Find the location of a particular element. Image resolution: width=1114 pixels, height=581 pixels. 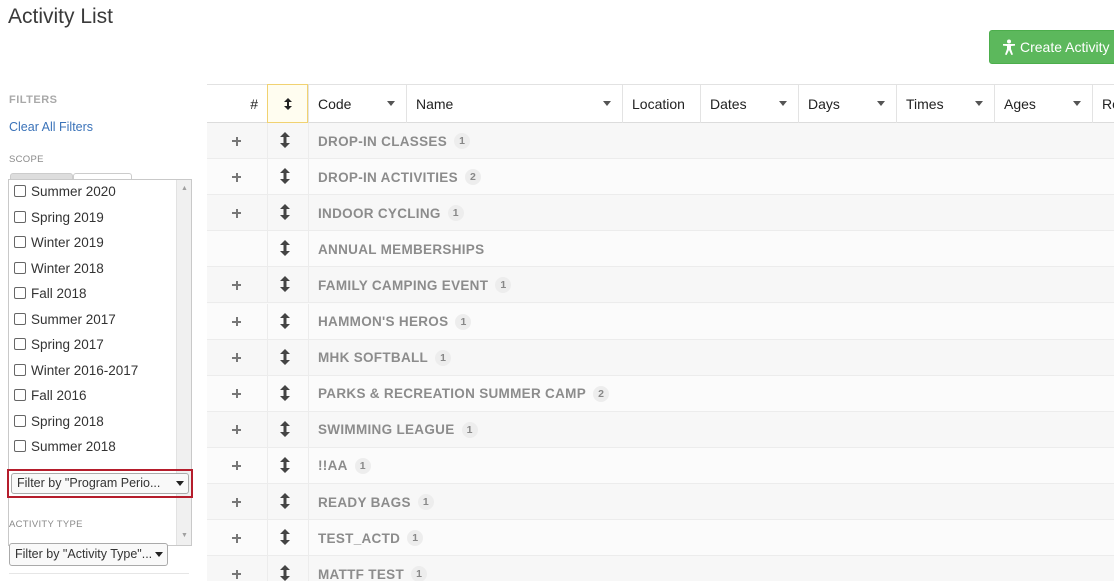

scope-item: Fall 2018 is located at coordinates (50, 293).